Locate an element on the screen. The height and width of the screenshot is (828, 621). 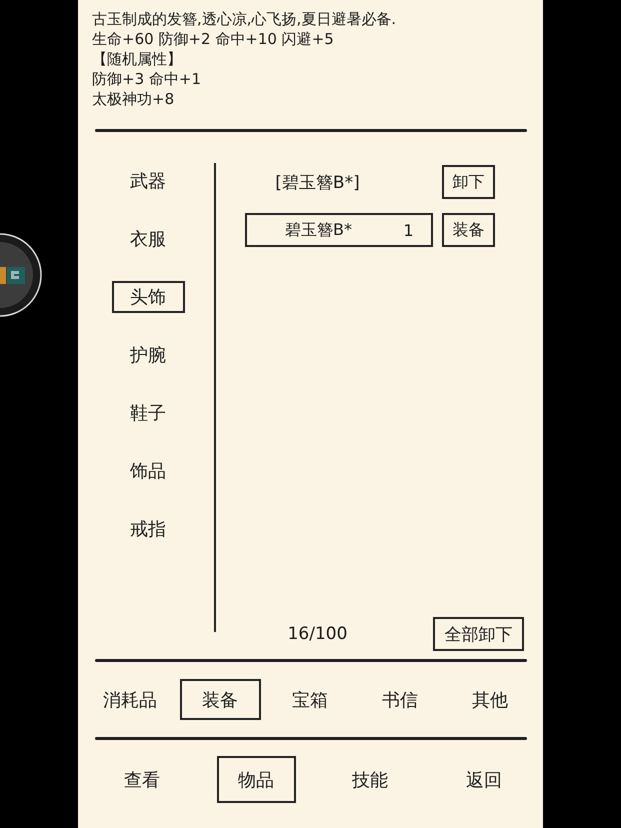
equipped-item-name: [碧玉簪B*] is located at coordinates (317, 183).